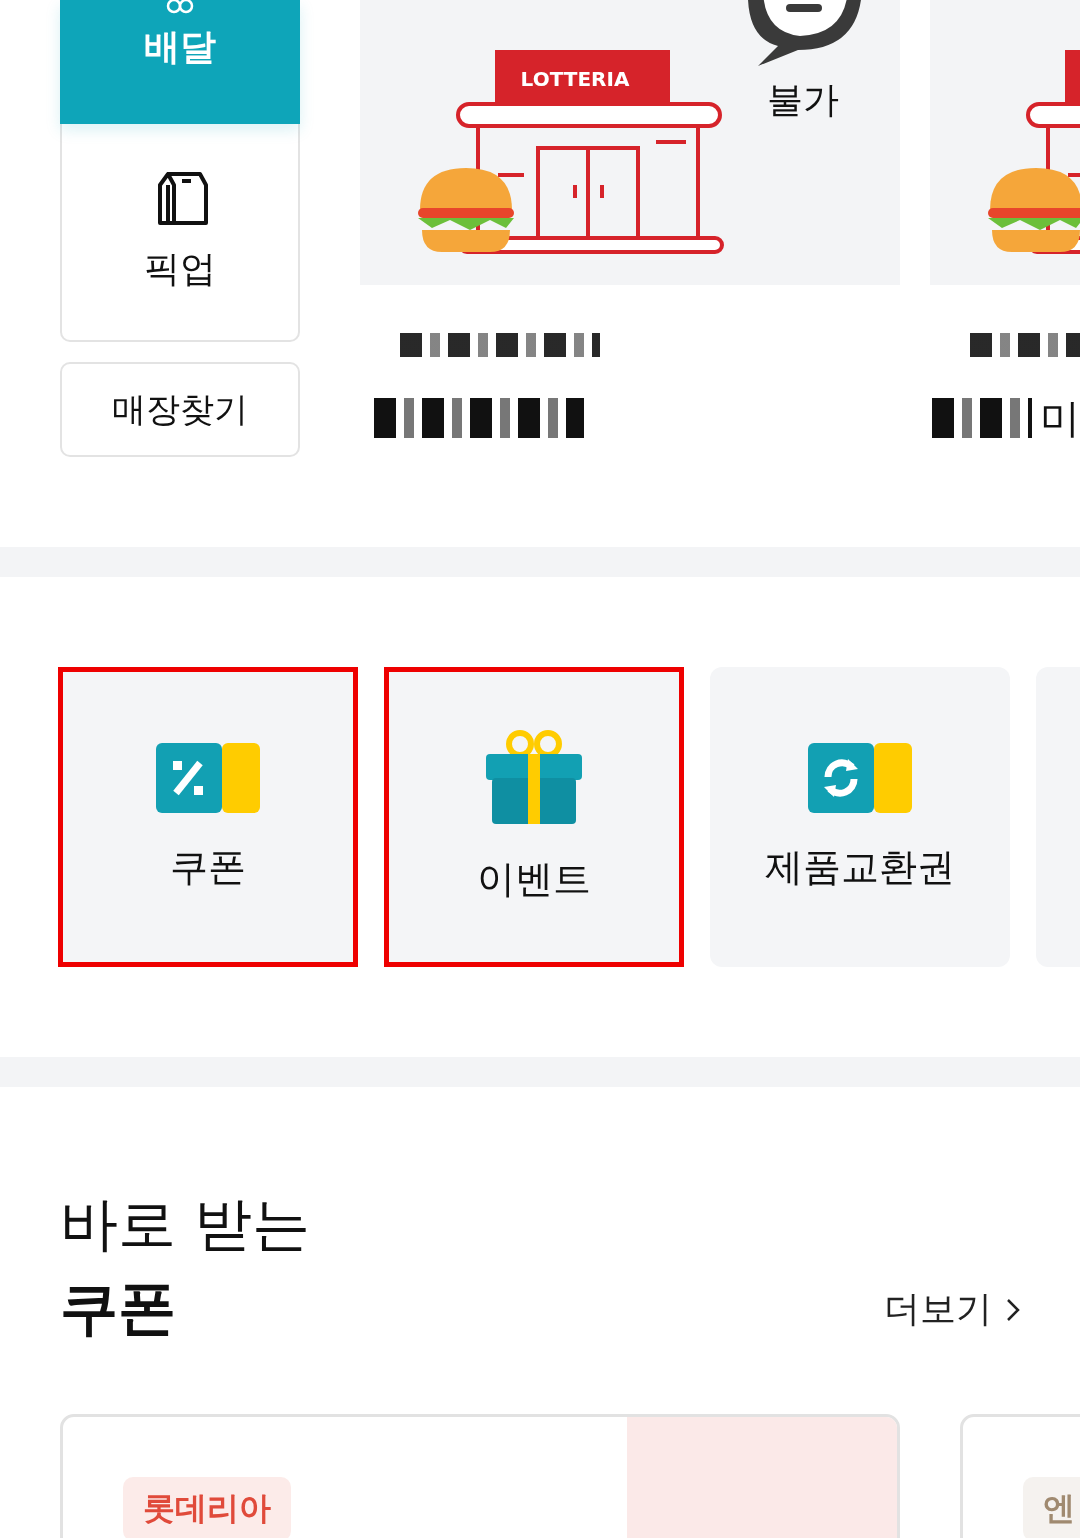 This screenshot has height=1538, width=1080. I want to click on section-title: 쿠폰, so click(118, 1308).